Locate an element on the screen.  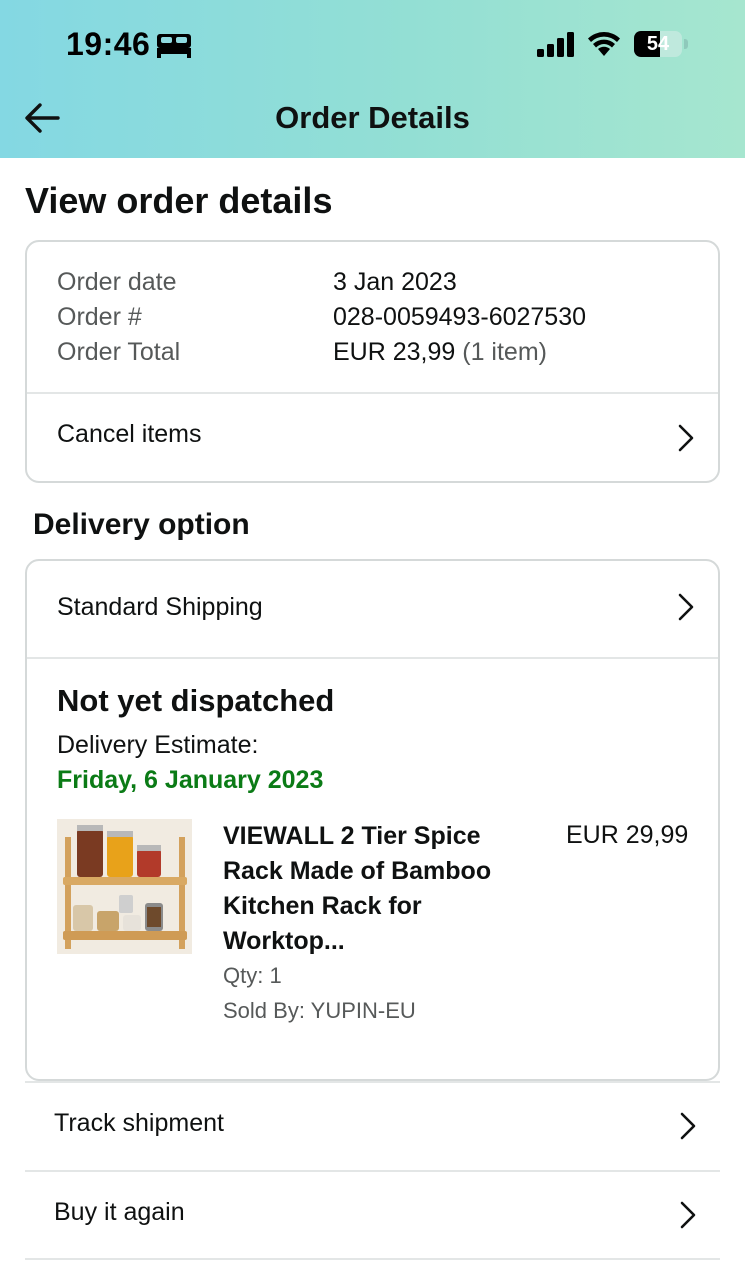
delivery-estimate-label: Delivery Estimate: is located at coordinates (158, 745).